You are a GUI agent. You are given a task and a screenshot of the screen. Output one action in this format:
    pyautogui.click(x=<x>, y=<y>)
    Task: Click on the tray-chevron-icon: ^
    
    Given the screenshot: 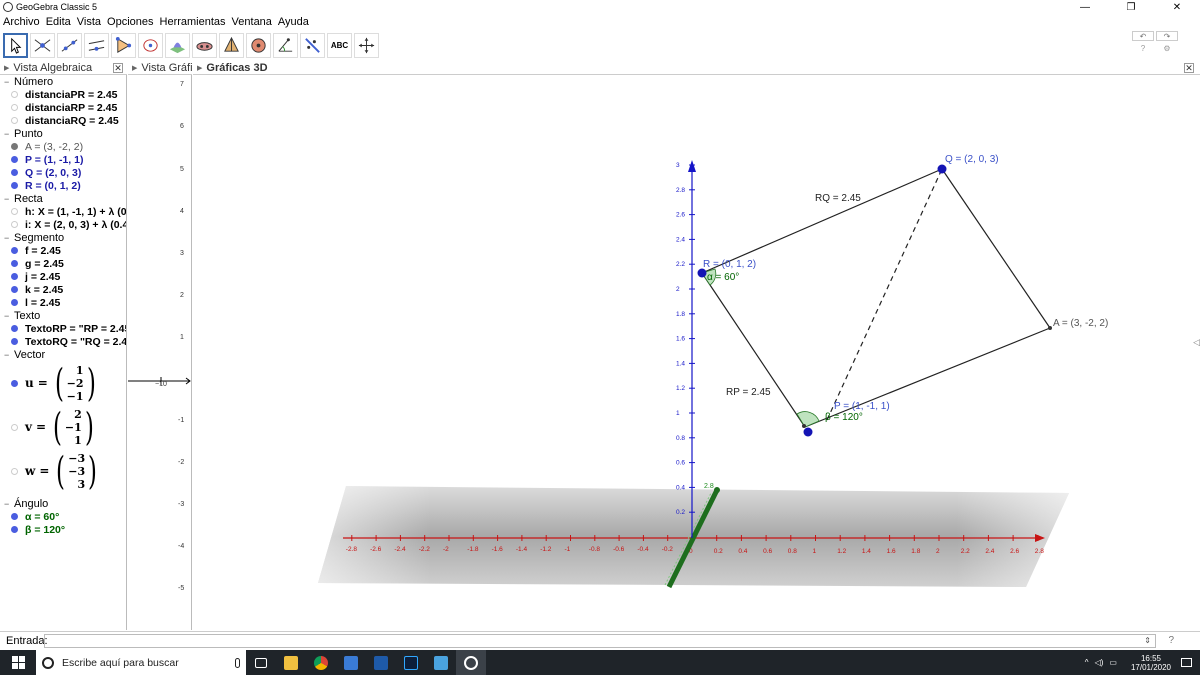 What is the action you would take?
    pyautogui.click(x=1087, y=662)
    